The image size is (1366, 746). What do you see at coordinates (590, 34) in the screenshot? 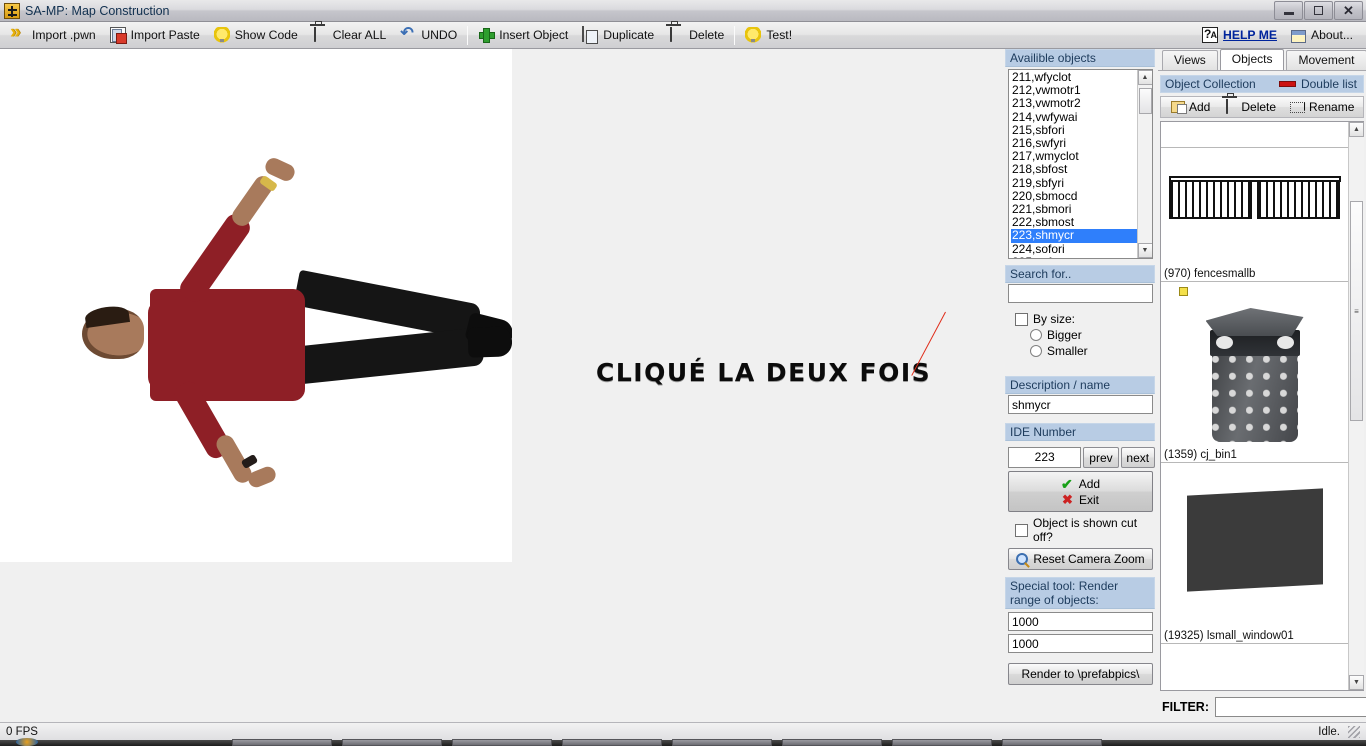
I see `duplicate-icon` at bounding box center [590, 34].